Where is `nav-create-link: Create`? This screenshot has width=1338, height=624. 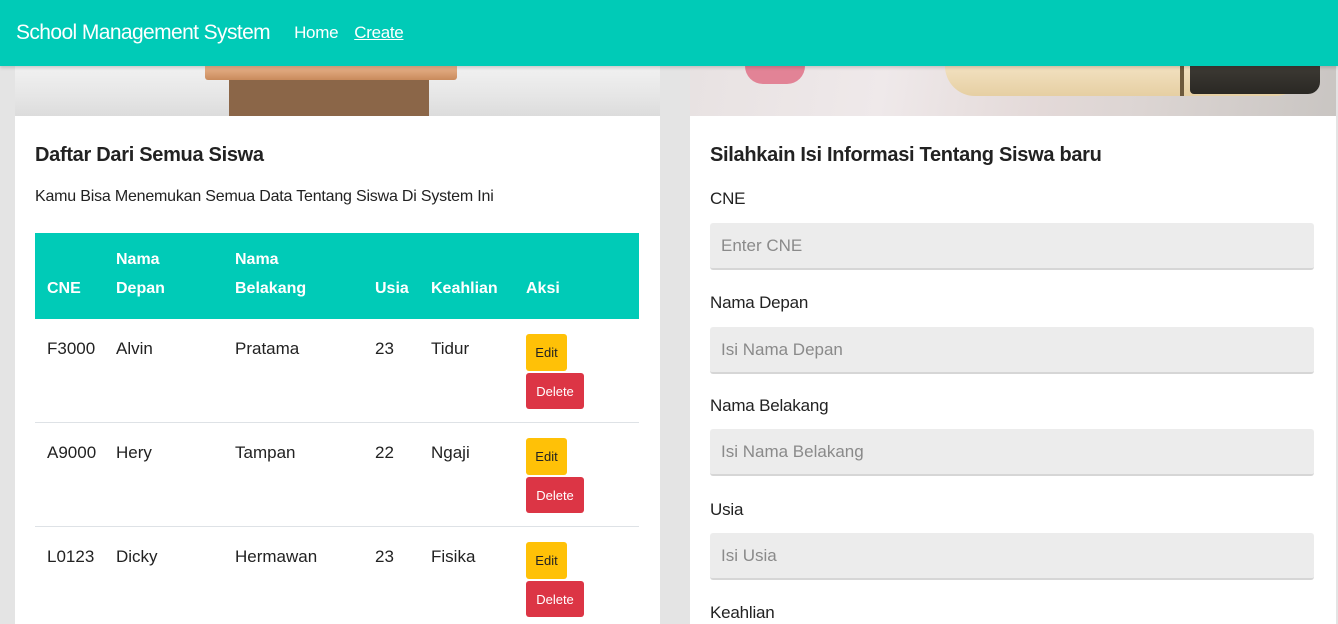
nav-create-link: Create is located at coordinates (379, 33).